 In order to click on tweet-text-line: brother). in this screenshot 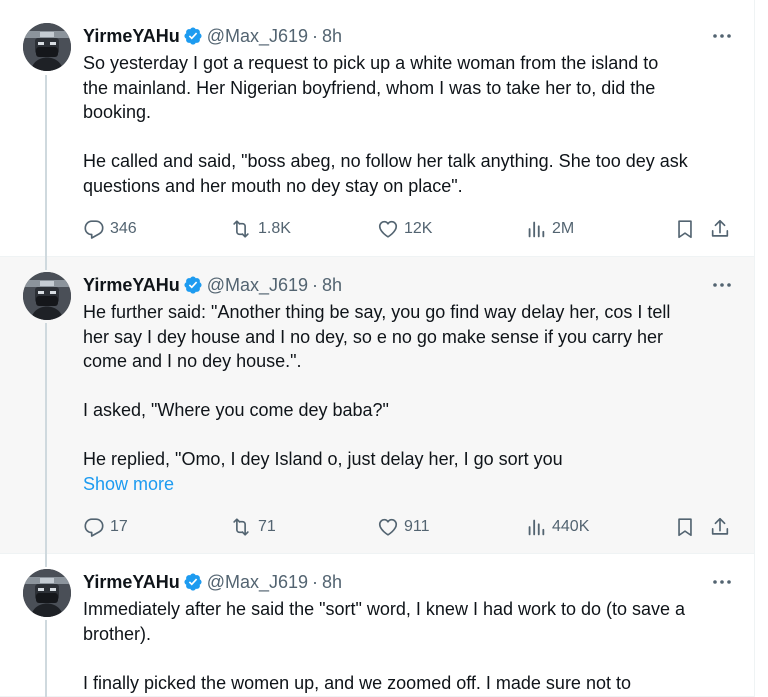, I will do `click(117, 633)`.